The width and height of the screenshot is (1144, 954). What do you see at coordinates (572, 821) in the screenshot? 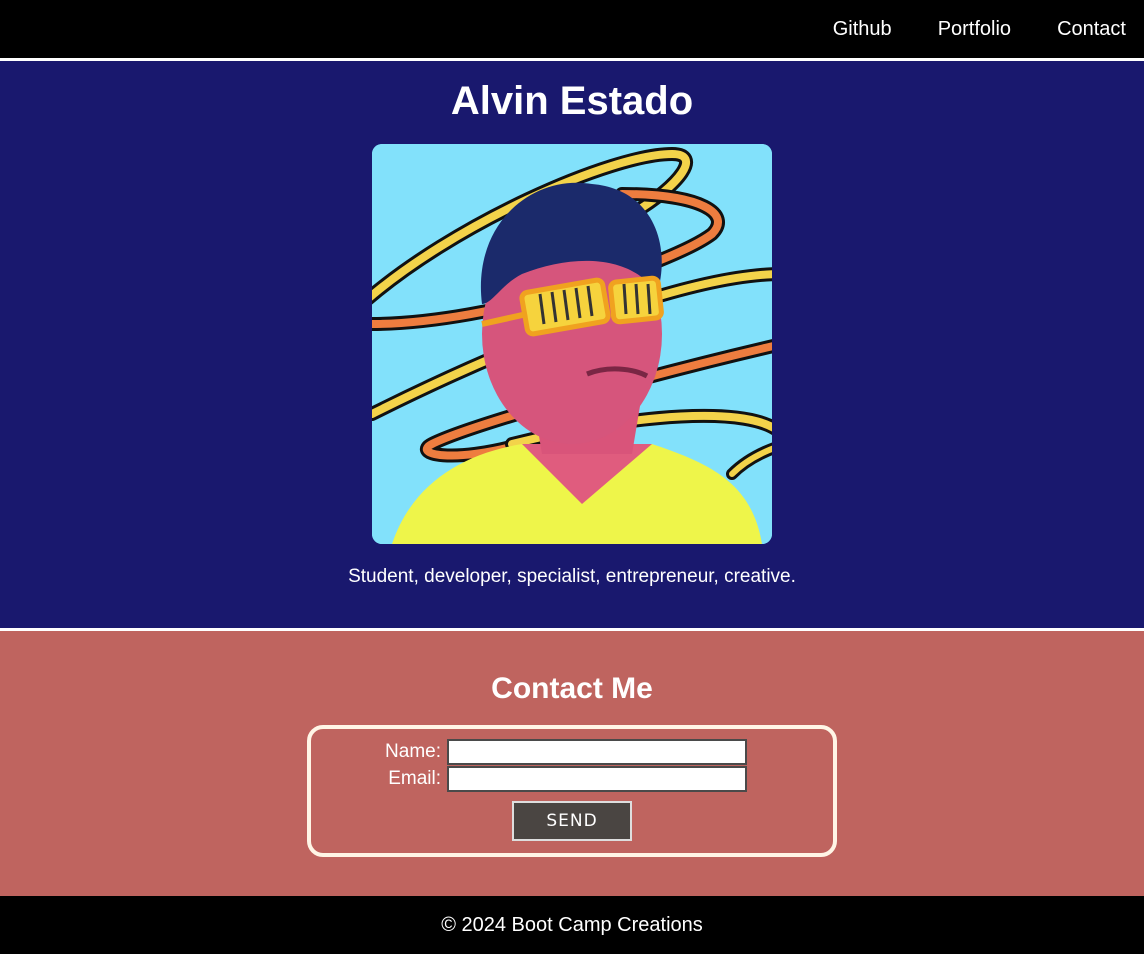
I see `send-button: SEND` at bounding box center [572, 821].